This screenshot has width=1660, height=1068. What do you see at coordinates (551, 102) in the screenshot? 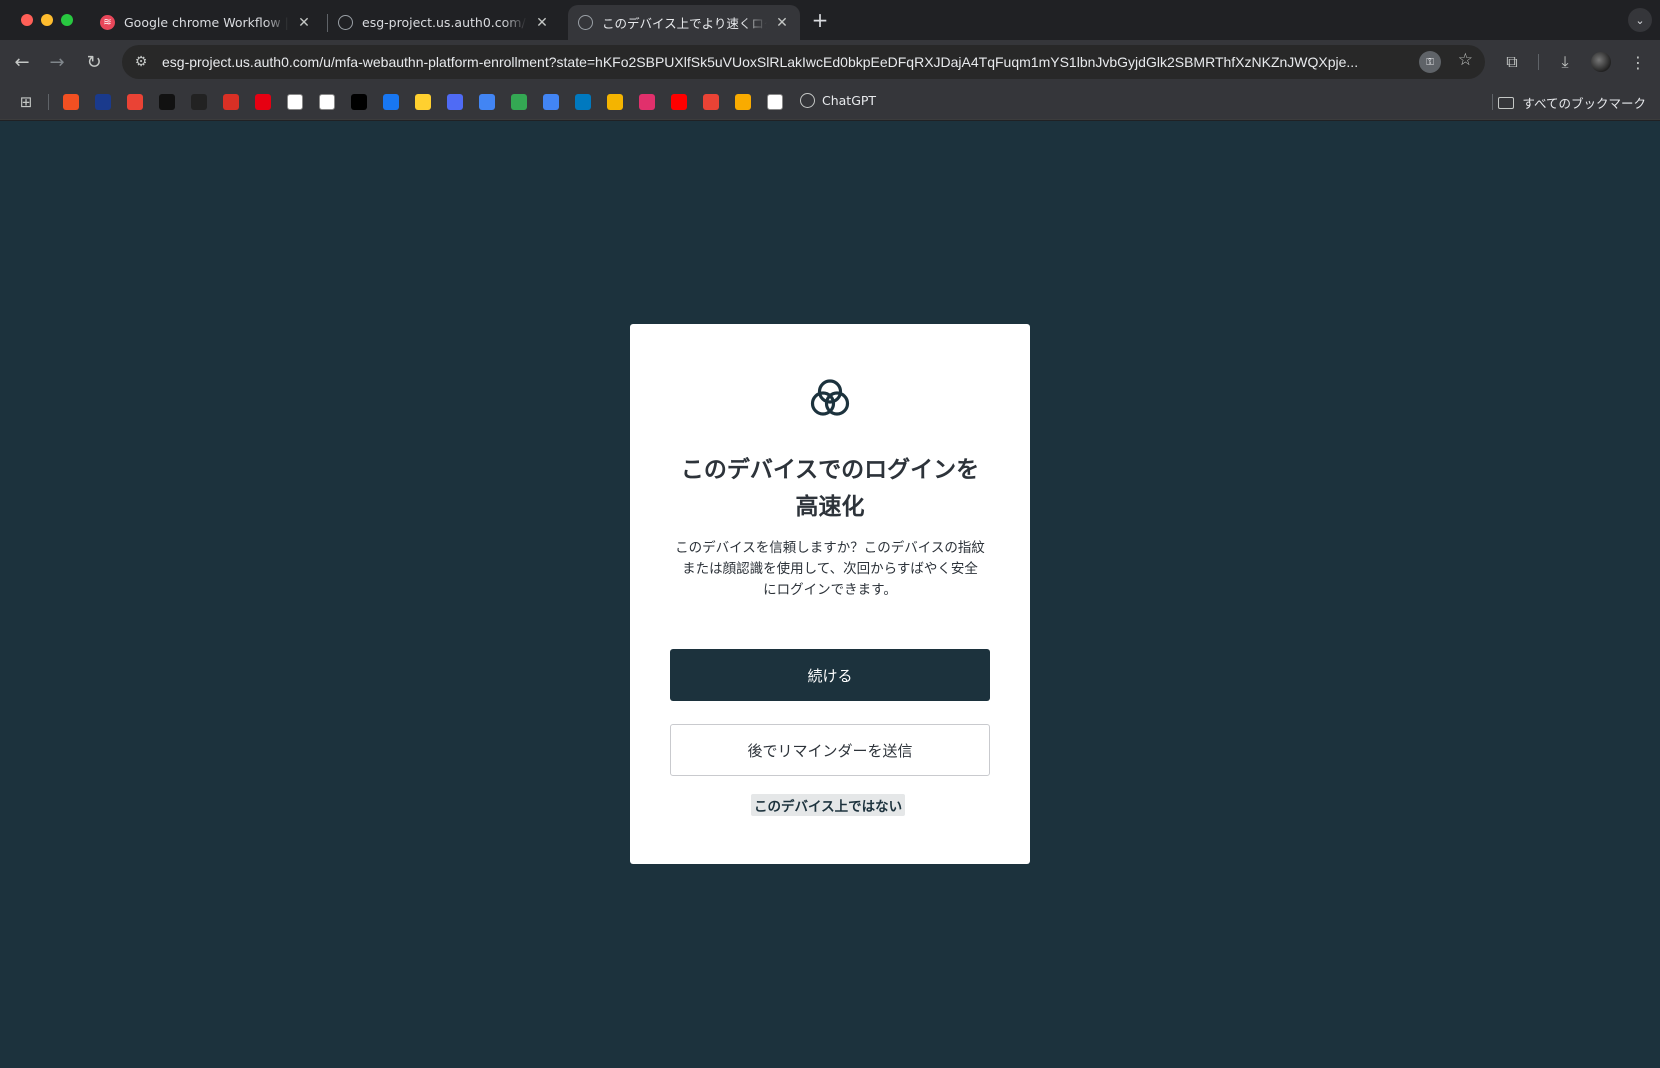
I see `globe-blue-icon` at bounding box center [551, 102].